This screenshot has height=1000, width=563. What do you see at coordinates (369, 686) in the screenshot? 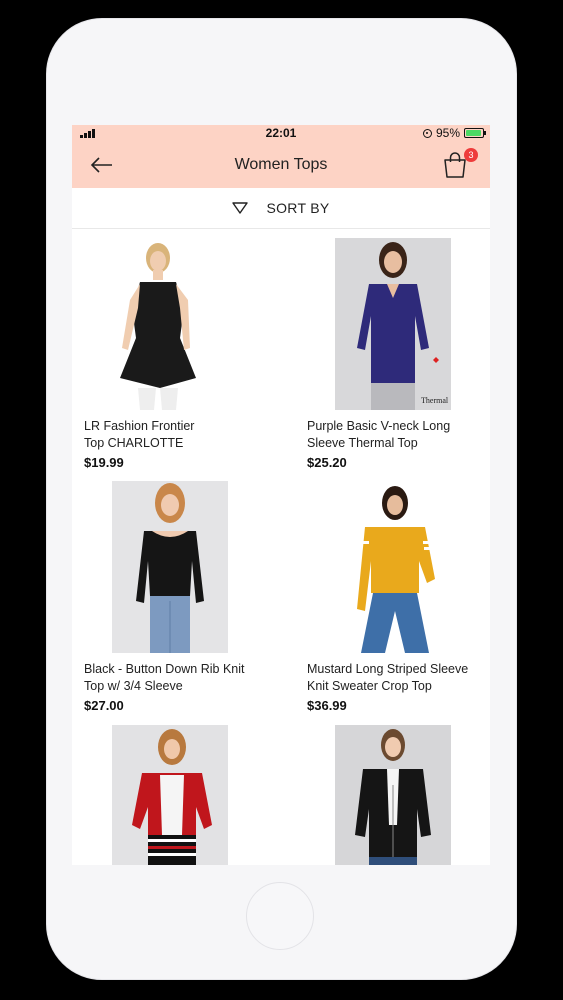
I see `product-name: Knit Sweater Crop Top` at bounding box center [369, 686].